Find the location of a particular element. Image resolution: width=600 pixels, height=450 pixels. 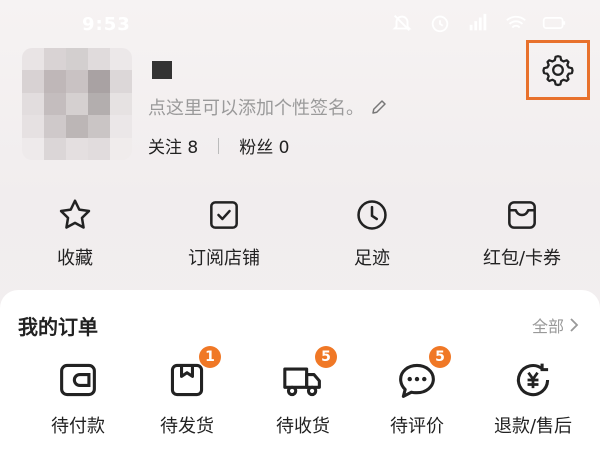

alarm-icon is located at coordinates (440, 24).